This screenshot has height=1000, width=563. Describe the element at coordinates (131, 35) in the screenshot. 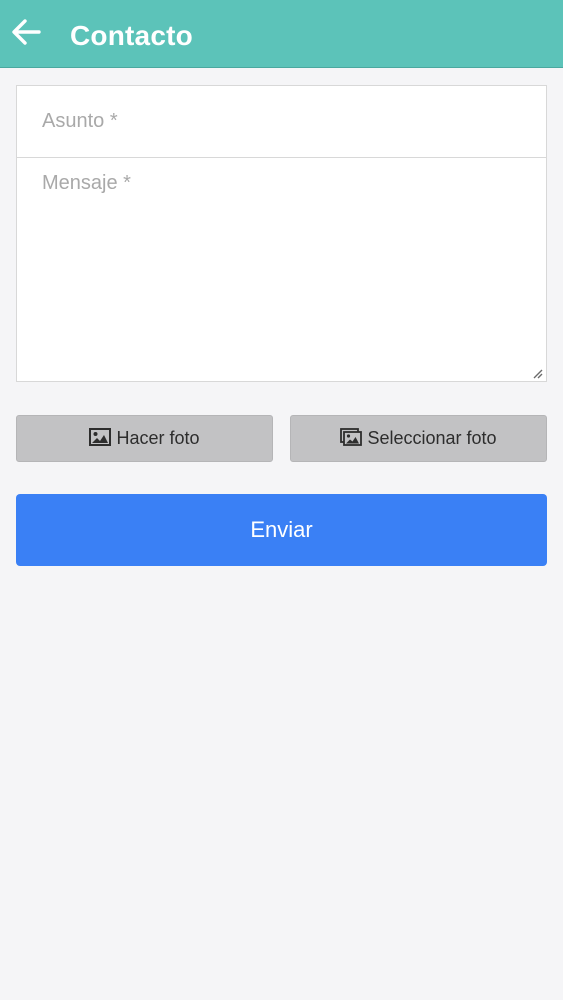

I see `page-title: Contacto` at that location.